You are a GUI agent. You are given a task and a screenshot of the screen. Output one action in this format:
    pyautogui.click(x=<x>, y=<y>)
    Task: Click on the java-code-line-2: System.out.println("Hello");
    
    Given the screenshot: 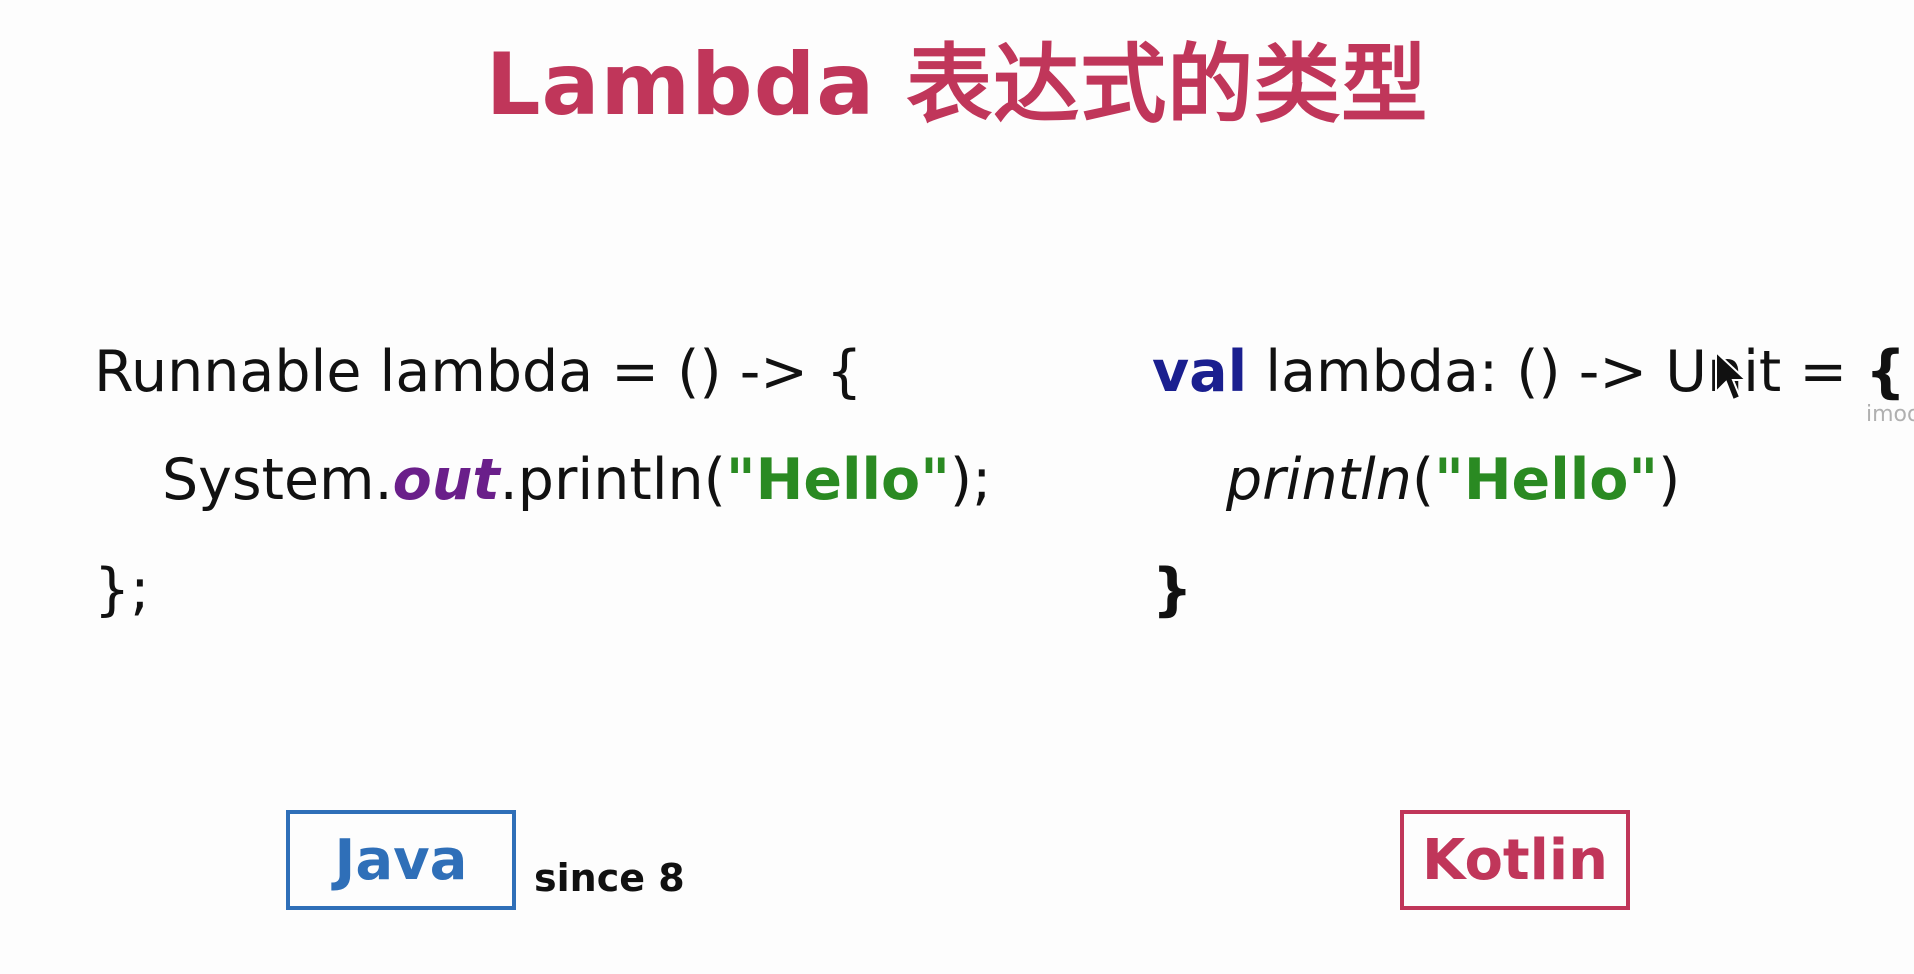 What is the action you would take?
    pyautogui.click(x=576, y=480)
    